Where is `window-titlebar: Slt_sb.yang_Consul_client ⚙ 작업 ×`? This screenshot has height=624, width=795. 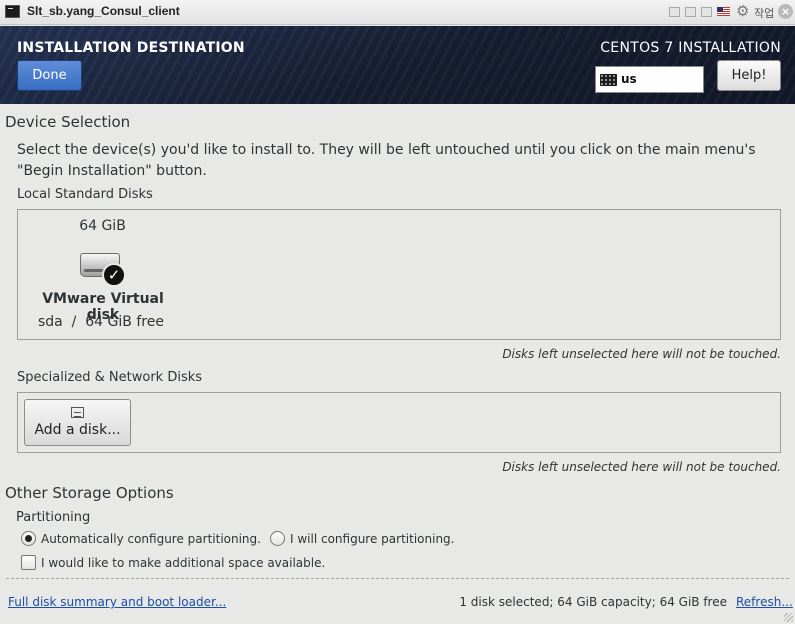 window-titlebar: Slt_sb.yang_Consul_client ⚙ 작업 × is located at coordinates (397, 12).